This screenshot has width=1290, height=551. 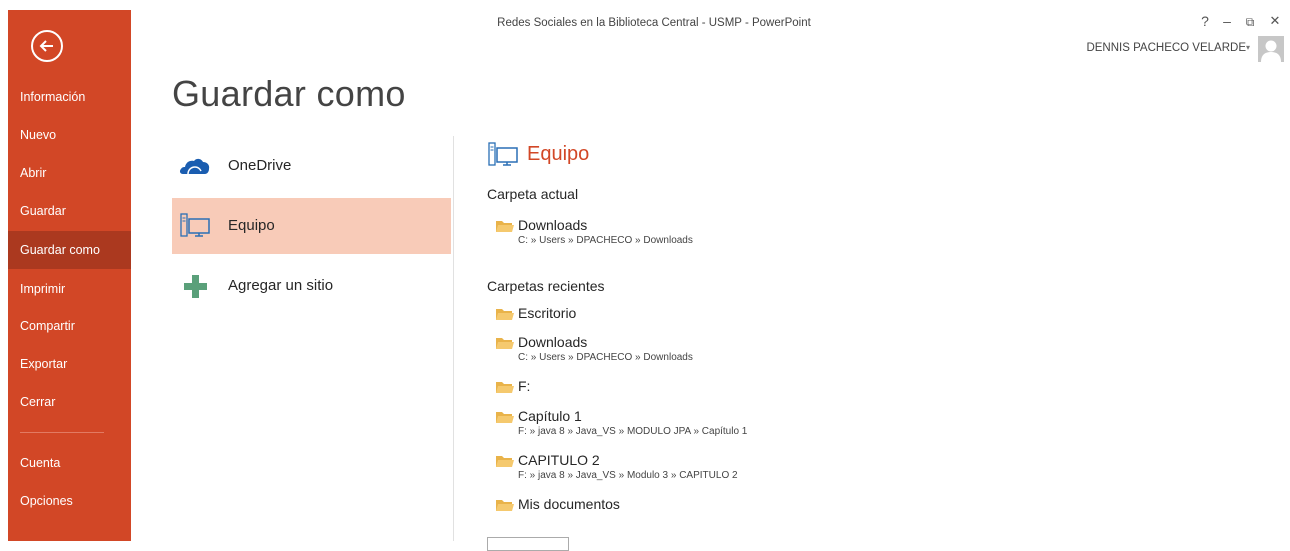 What do you see at coordinates (528, 544) in the screenshot?
I see `browse-button` at bounding box center [528, 544].